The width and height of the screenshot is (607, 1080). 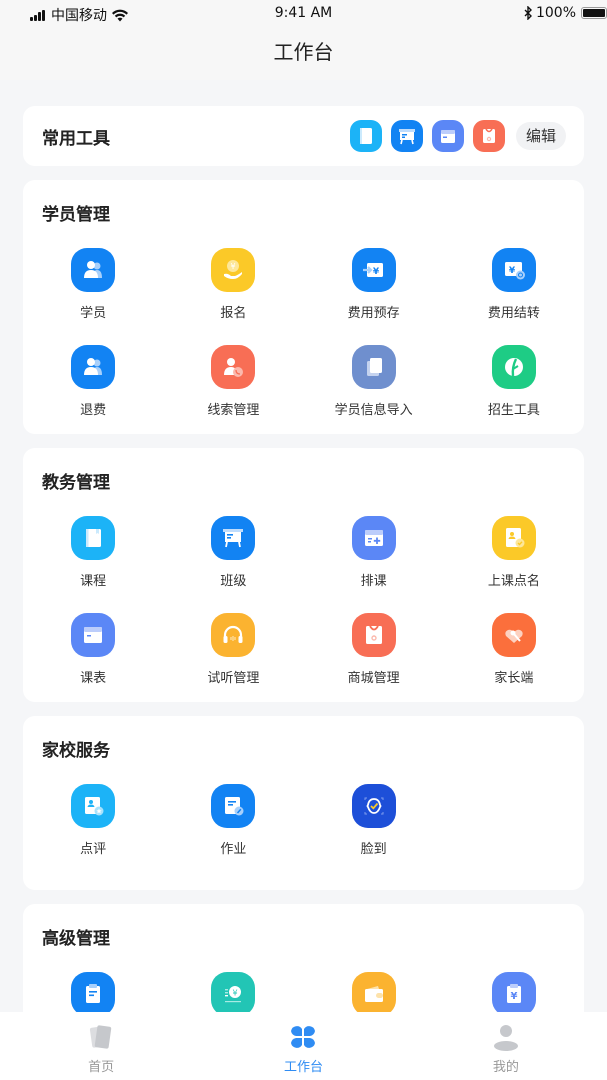 I want to click on status-time: 9:41 AM, so click(x=303, y=13).